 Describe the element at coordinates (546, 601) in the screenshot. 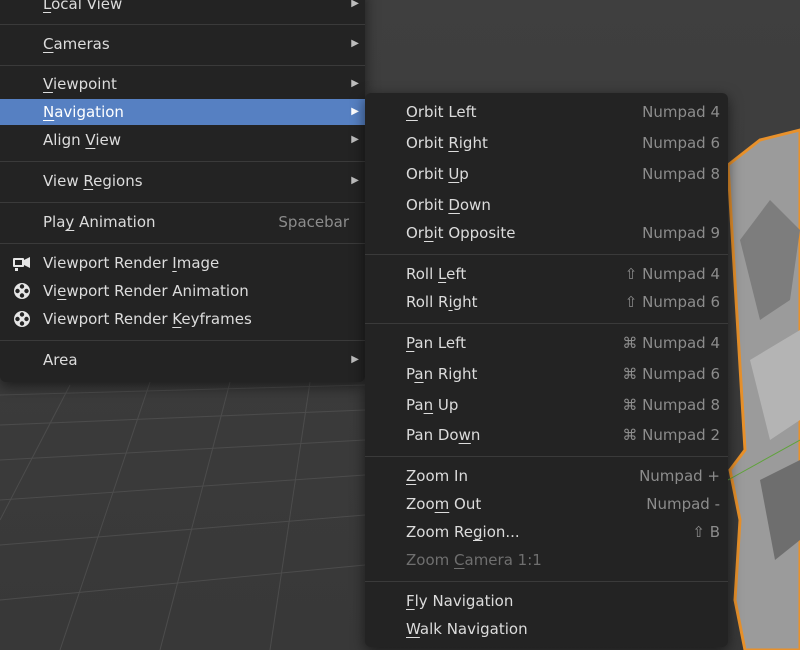

I see `menu-item-fly-navigation: Fly Navigation` at that location.